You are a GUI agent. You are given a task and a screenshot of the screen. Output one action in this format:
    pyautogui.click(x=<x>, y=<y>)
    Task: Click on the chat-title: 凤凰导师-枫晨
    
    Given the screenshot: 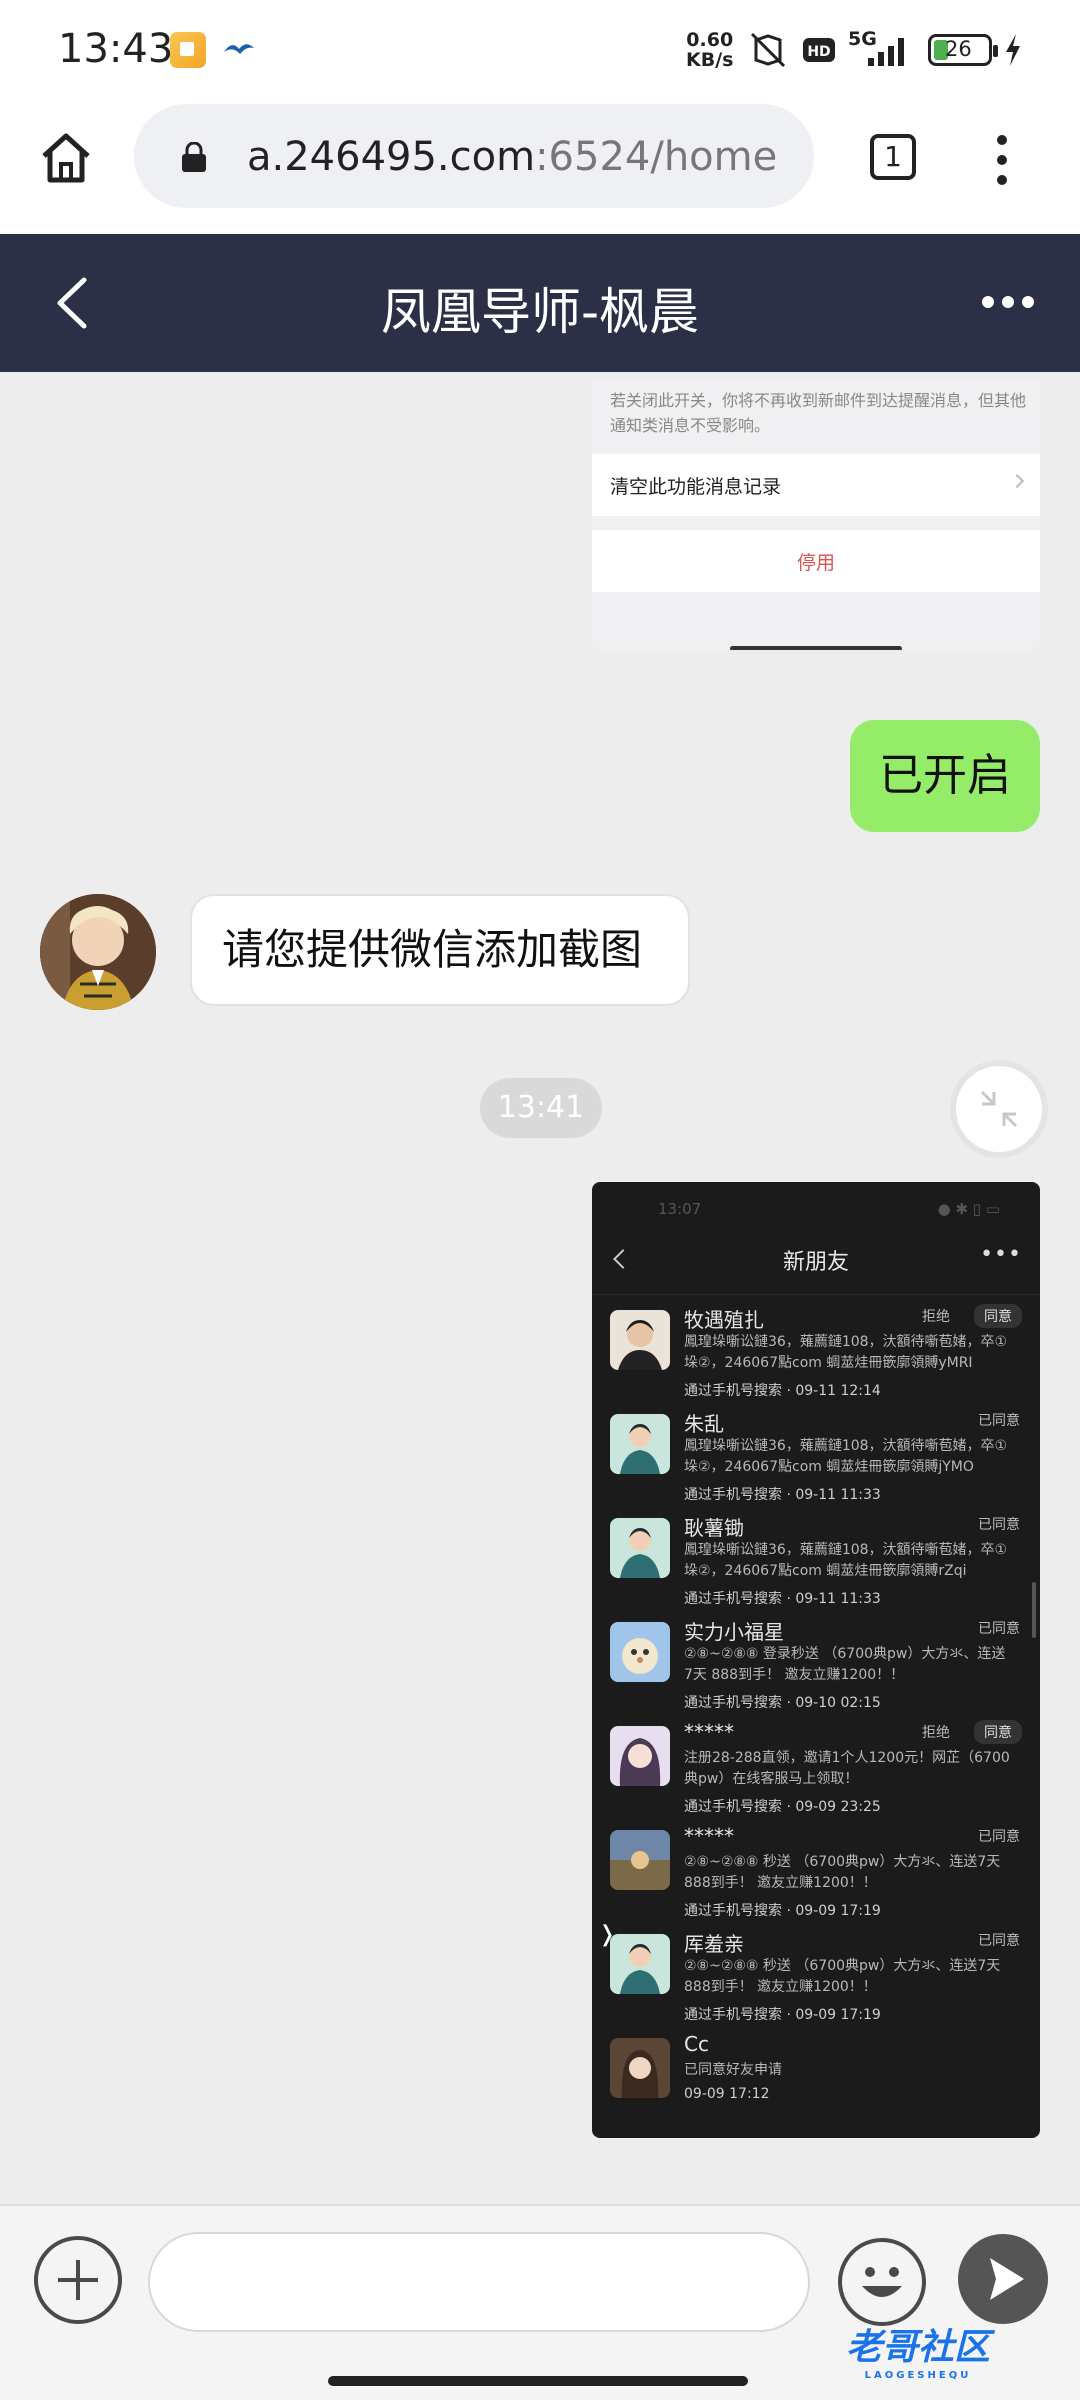 What is the action you would take?
    pyautogui.click(x=540, y=312)
    